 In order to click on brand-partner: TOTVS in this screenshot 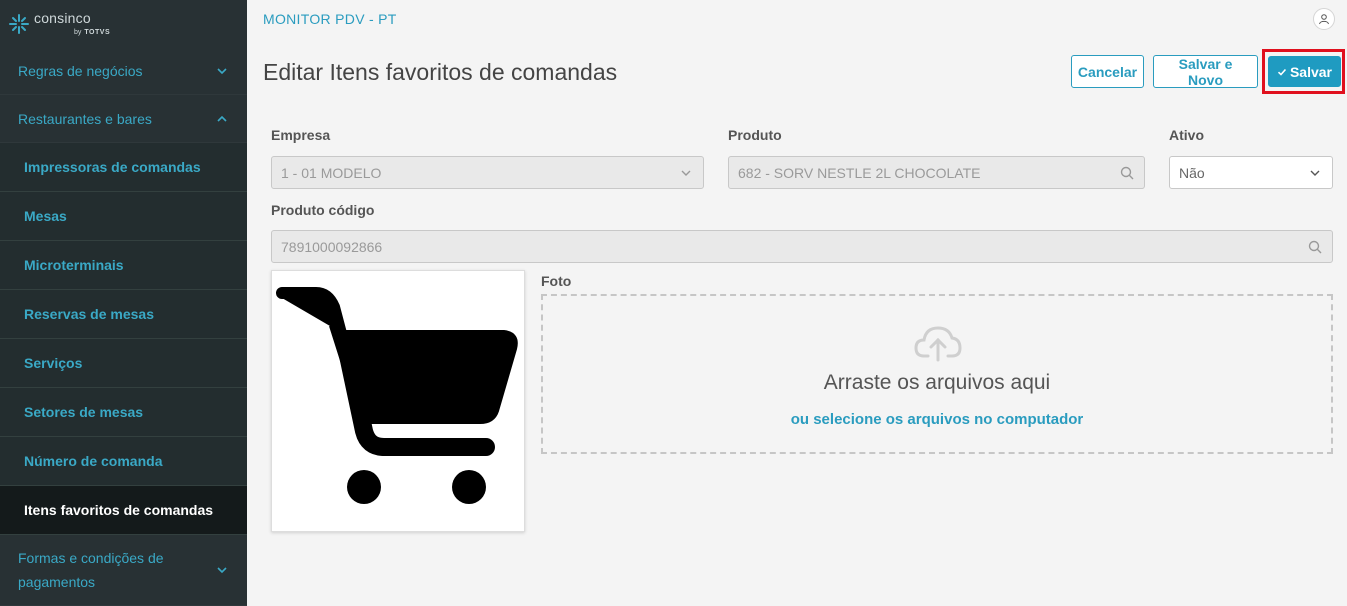, I will do `click(97, 32)`.